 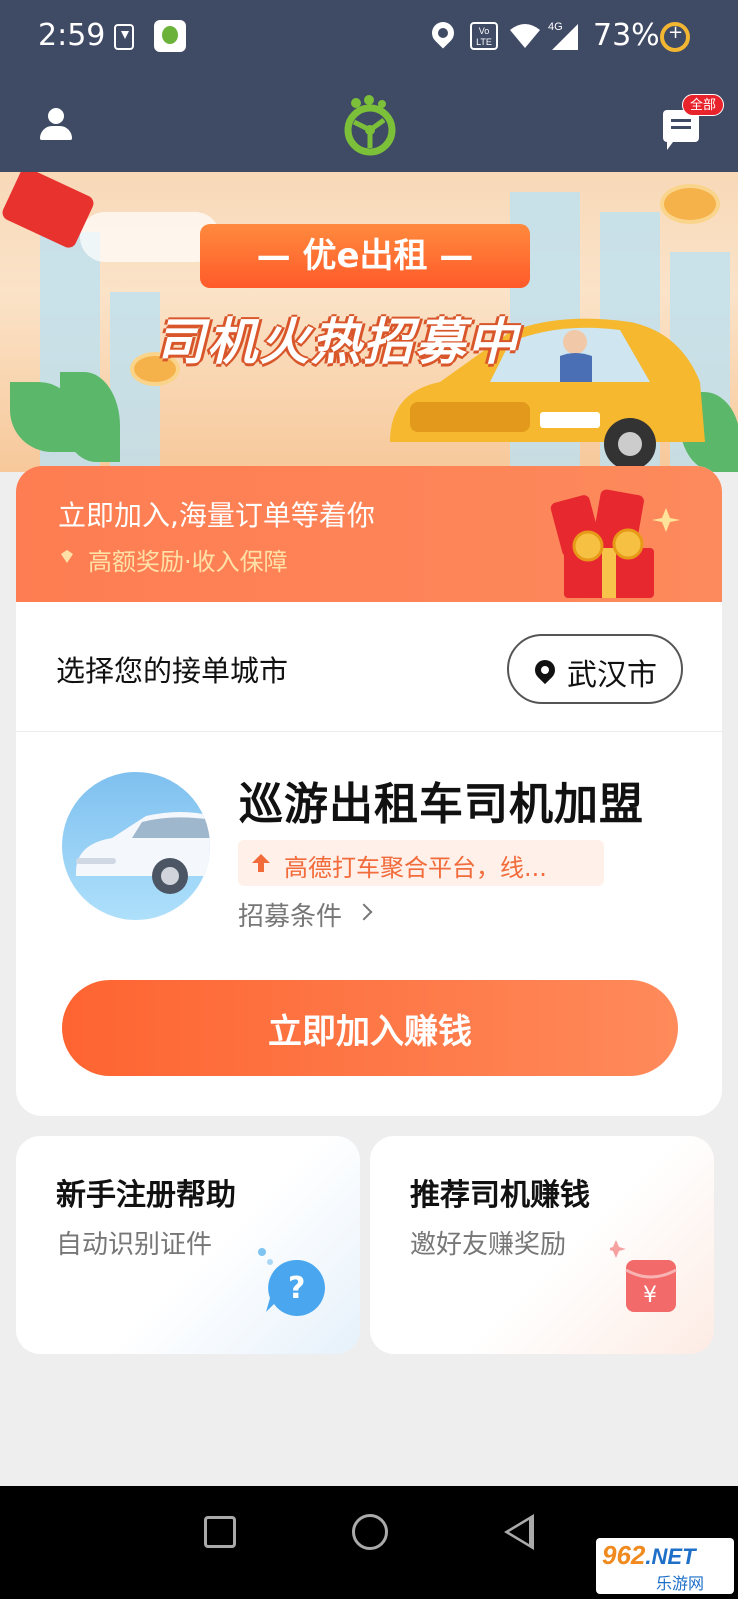 What do you see at coordinates (261, 863) in the screenshot?
I see `upgrade-arrow-icon` at bounding box center [261, 863].